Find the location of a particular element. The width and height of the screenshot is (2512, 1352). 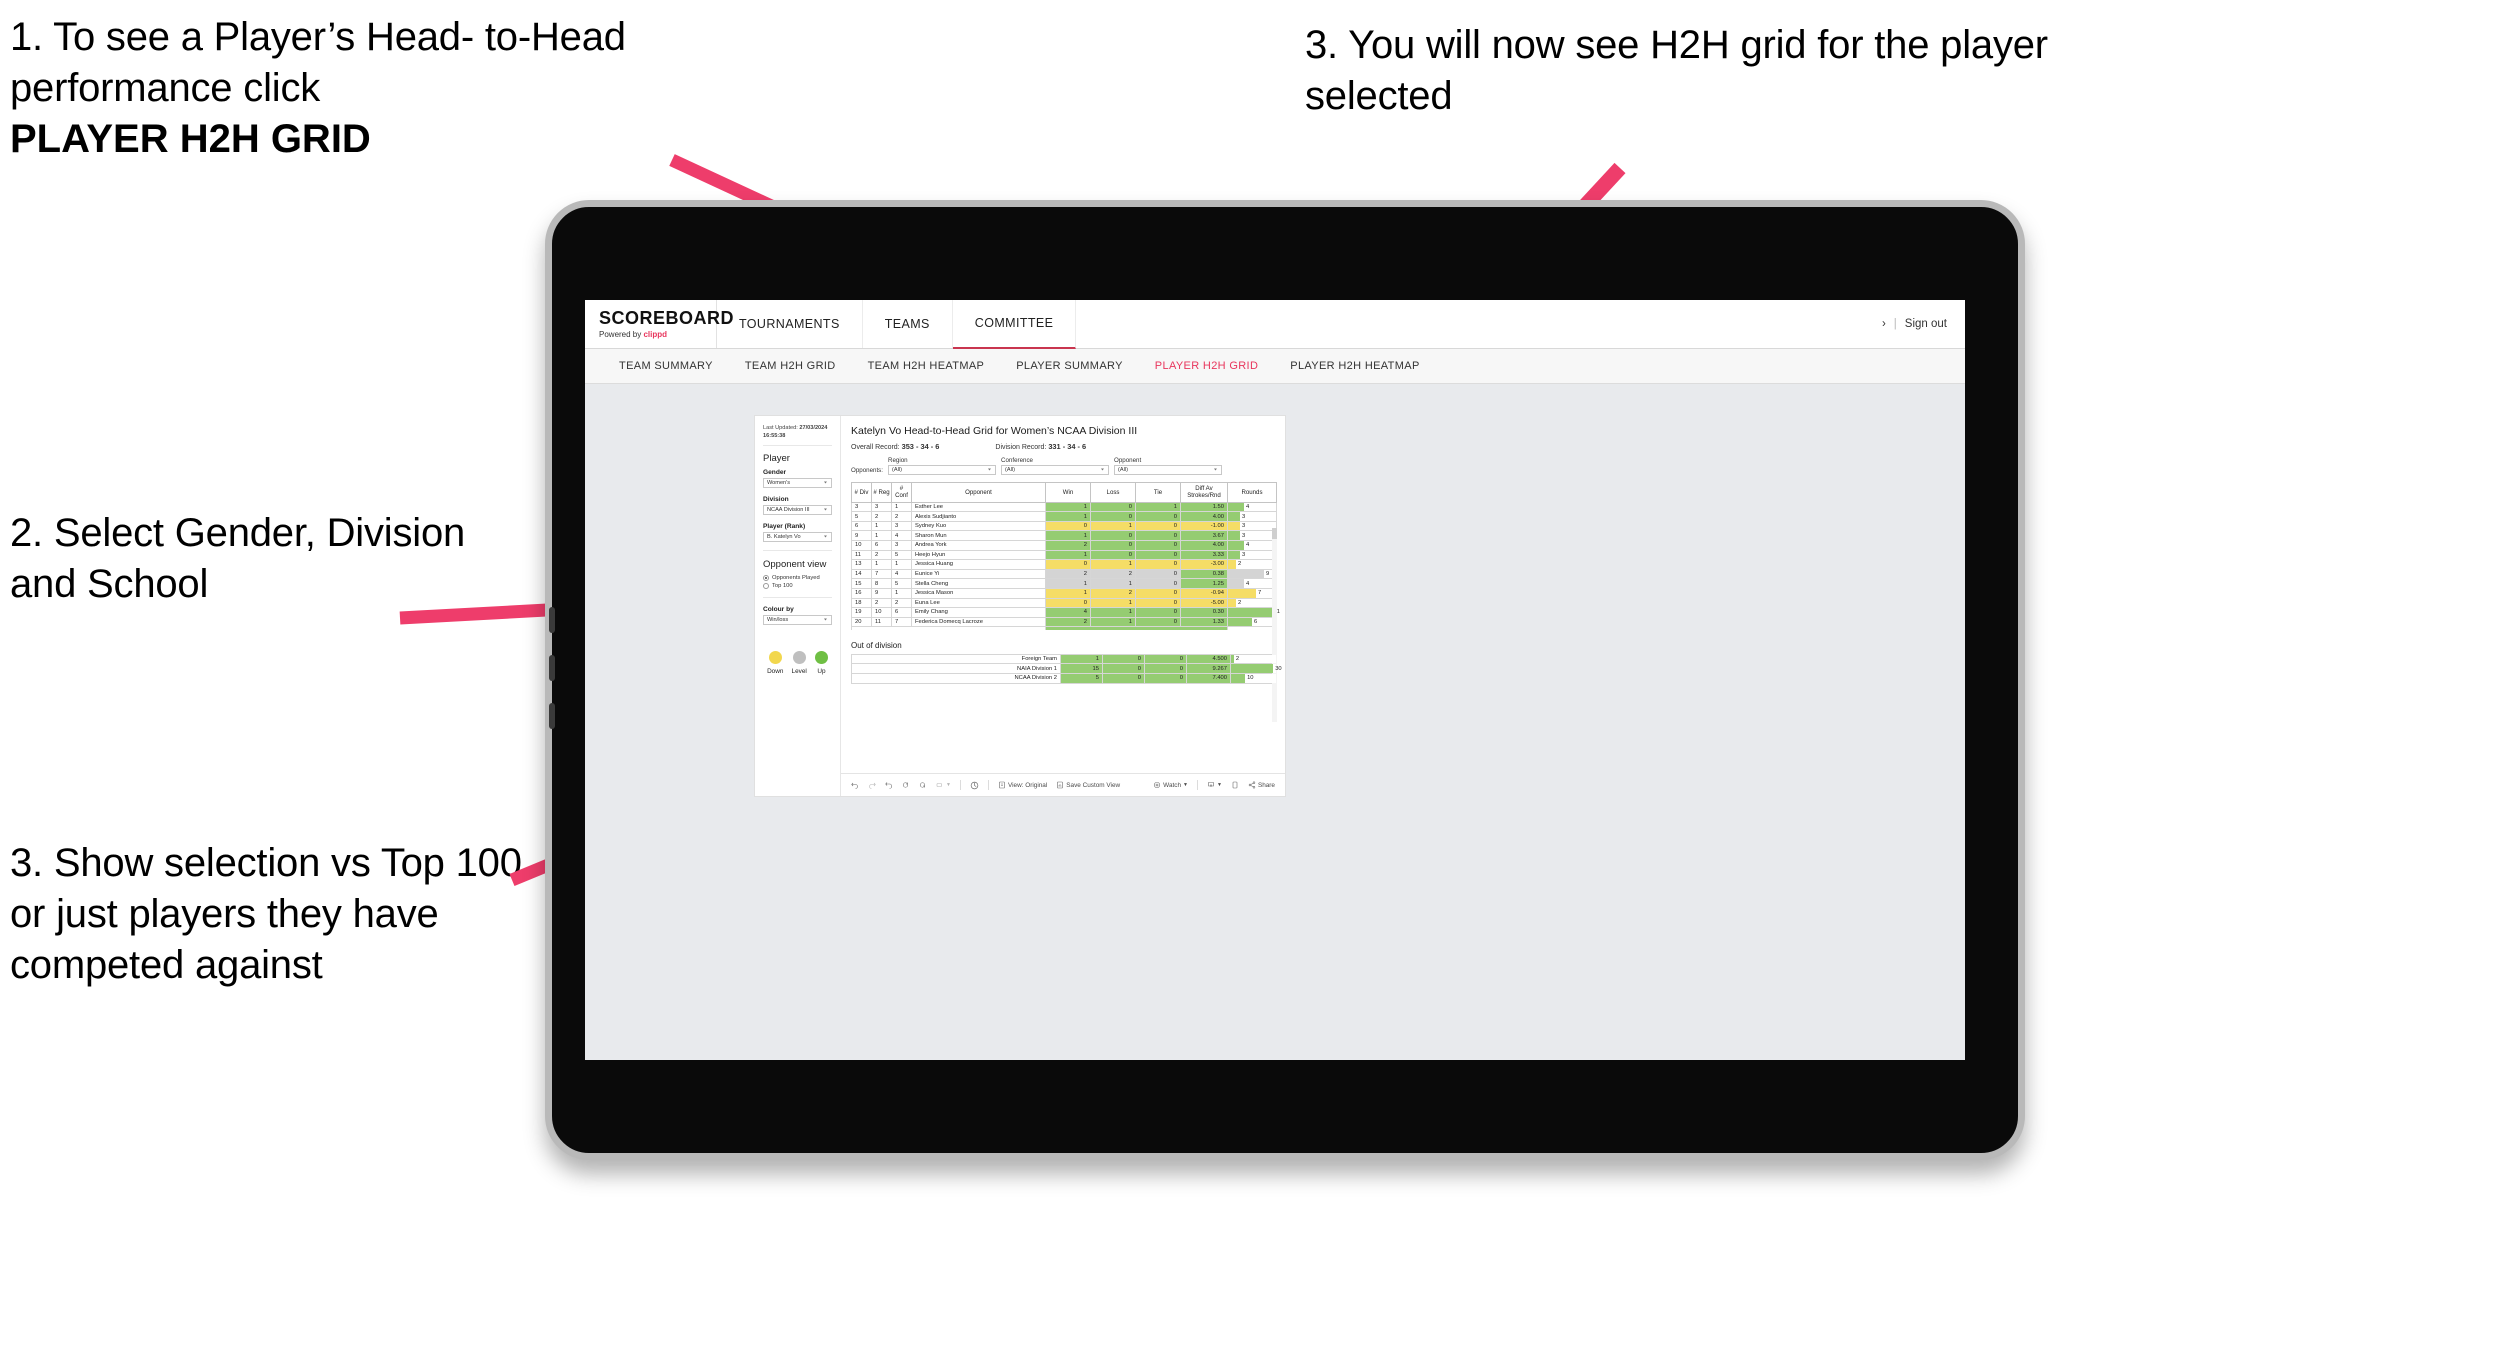

out-of-division-row: NCAA Division 2 5 0 0 7.400 10 is located at coordinates (1064, 678).